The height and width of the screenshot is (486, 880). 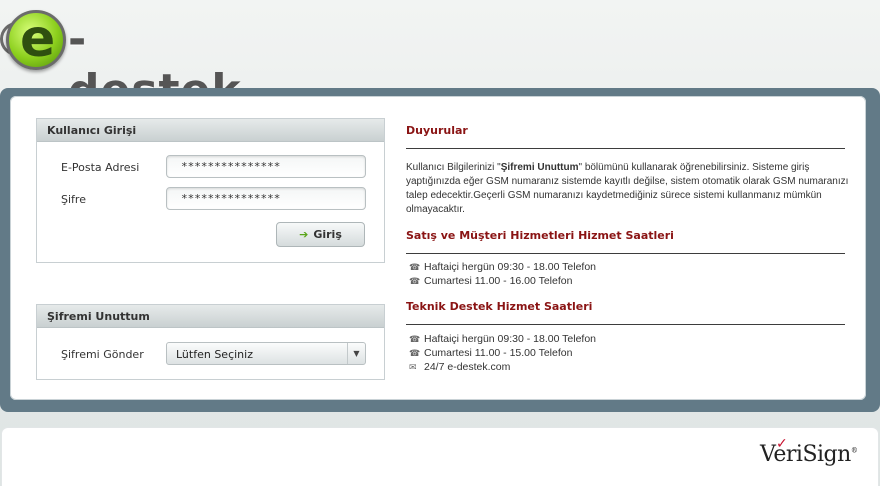 I want to click on list-item: ☎ Cumartesi 11.00 - 15.00 Telefon, so click(x=491, y=353).